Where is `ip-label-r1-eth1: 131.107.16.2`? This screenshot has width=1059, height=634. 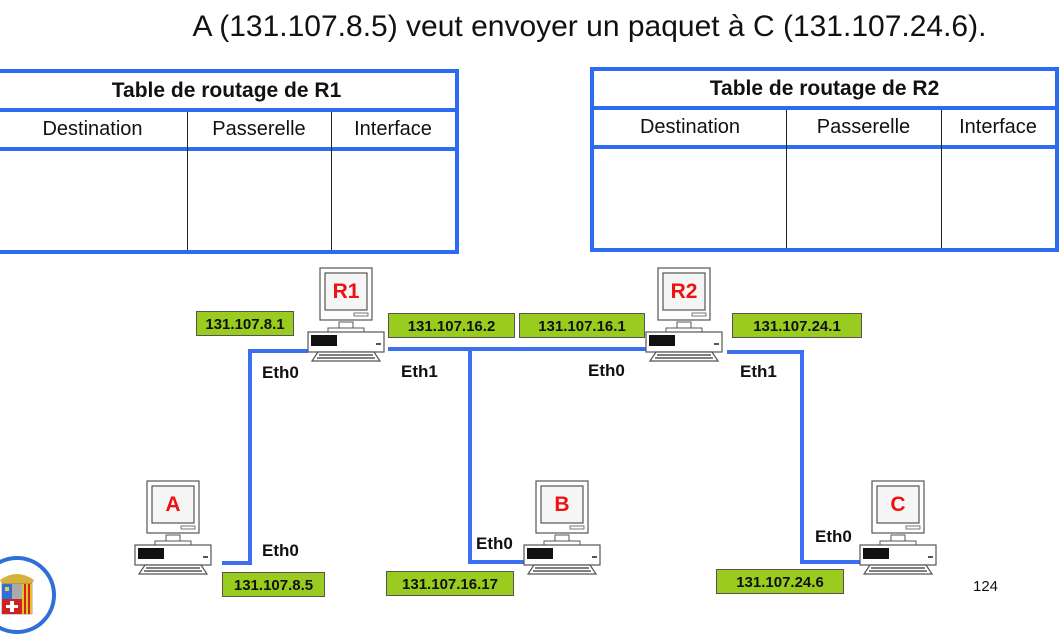 ip-label-r1-eth1: 131.107.16.2 is located at coordinates (451, 325).